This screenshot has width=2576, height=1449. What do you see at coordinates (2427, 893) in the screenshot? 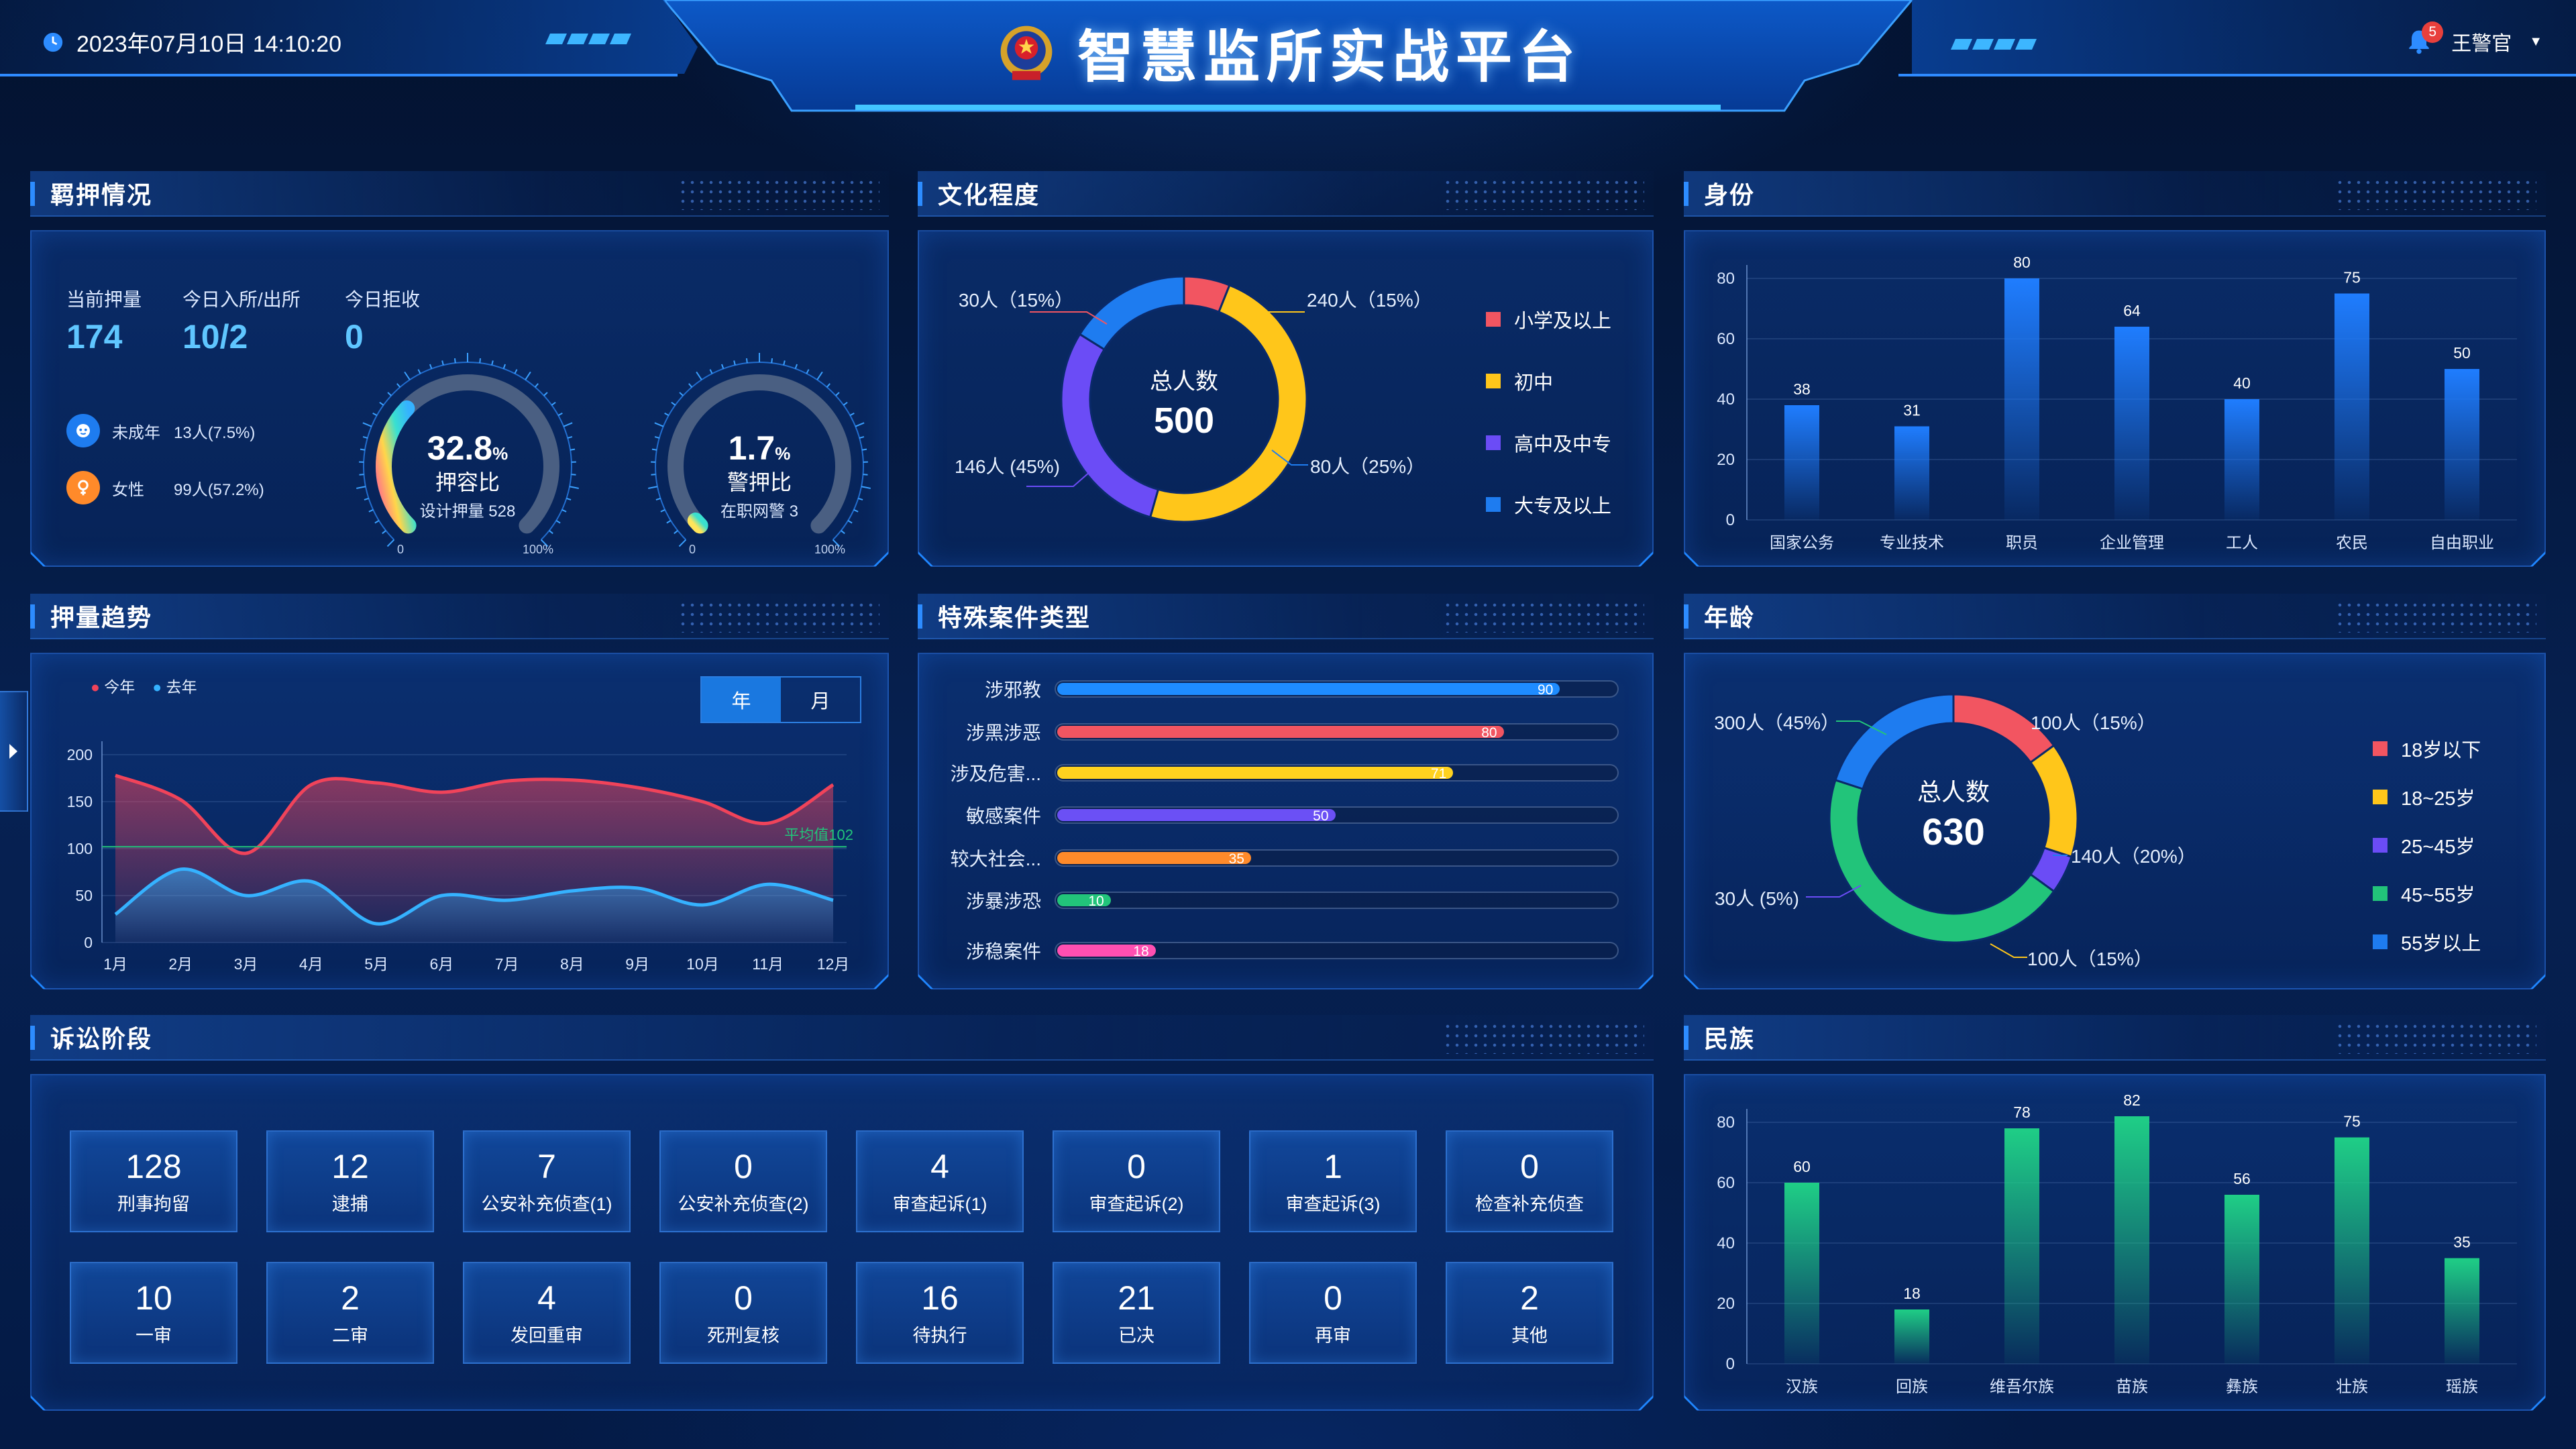
I see `legend-item: 45~55岁` at bounding box center [2427, 893].